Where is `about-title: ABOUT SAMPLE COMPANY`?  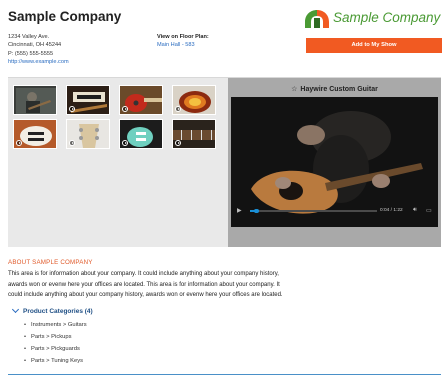 about-title: ABOUT SAMPLE COMPANY is located at coordinates (50, 262).